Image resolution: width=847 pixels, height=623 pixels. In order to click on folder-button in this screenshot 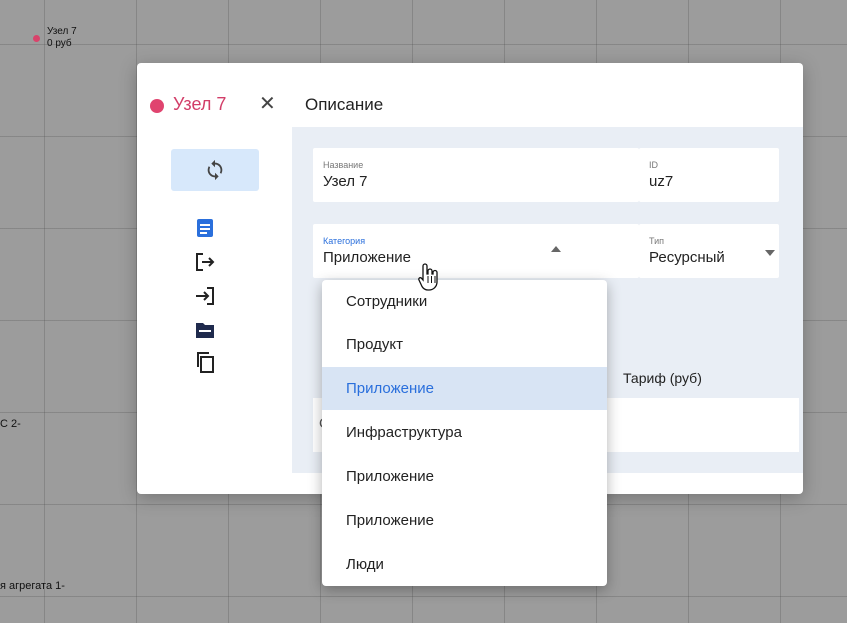, I will do `click(205, 330)`.